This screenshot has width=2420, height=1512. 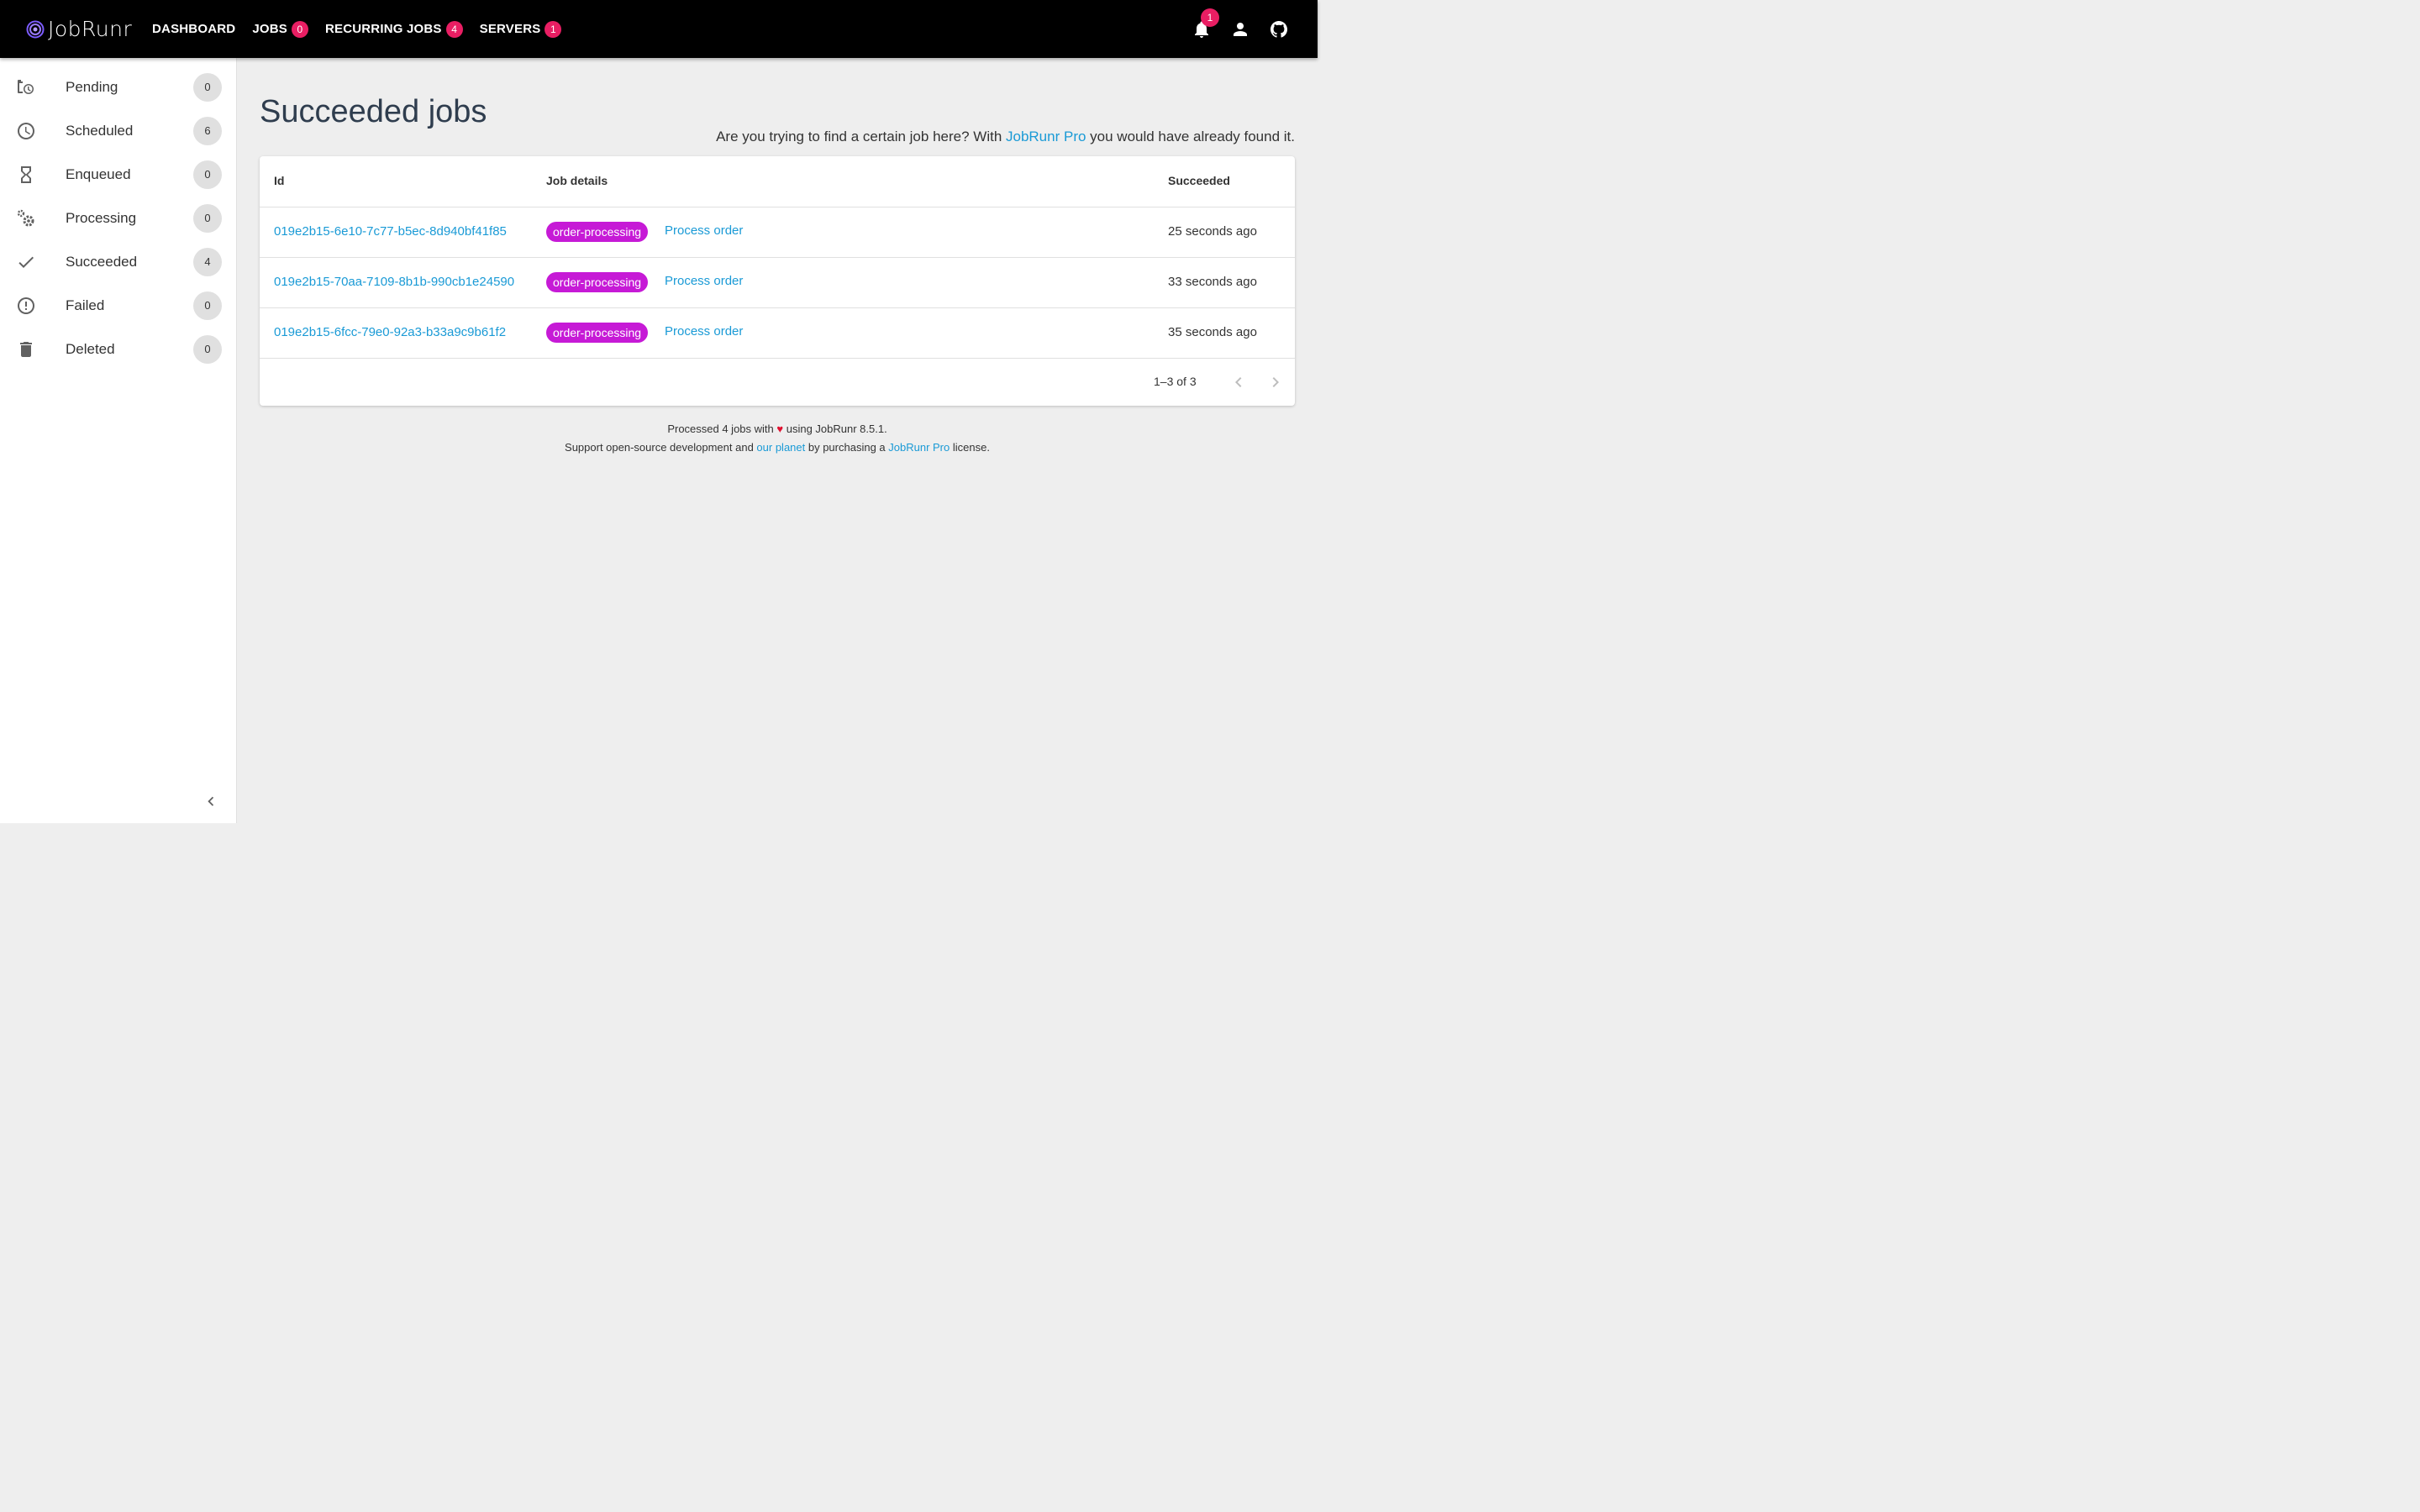 What do you see at coordinates (26, 262) in the screenshot?
I see `check-icon` at bounding box center [26, 262].